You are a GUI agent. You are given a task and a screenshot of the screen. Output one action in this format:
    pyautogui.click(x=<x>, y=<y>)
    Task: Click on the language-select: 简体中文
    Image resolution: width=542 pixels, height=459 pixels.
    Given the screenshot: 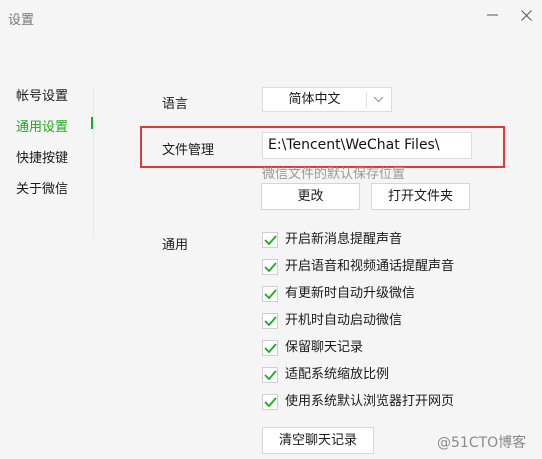 What is the action you would take?
    pyautogui.click(x=327, y=99)
    